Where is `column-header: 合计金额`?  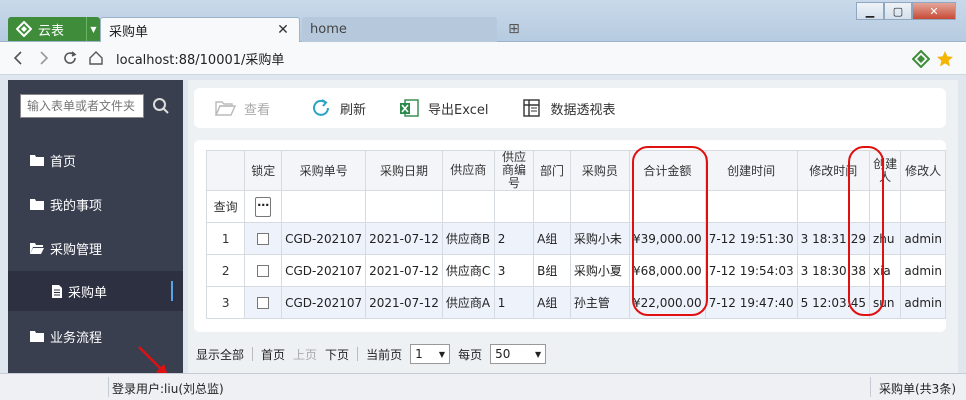
column-header: 合计金额 is located at coordinates (667, 170).